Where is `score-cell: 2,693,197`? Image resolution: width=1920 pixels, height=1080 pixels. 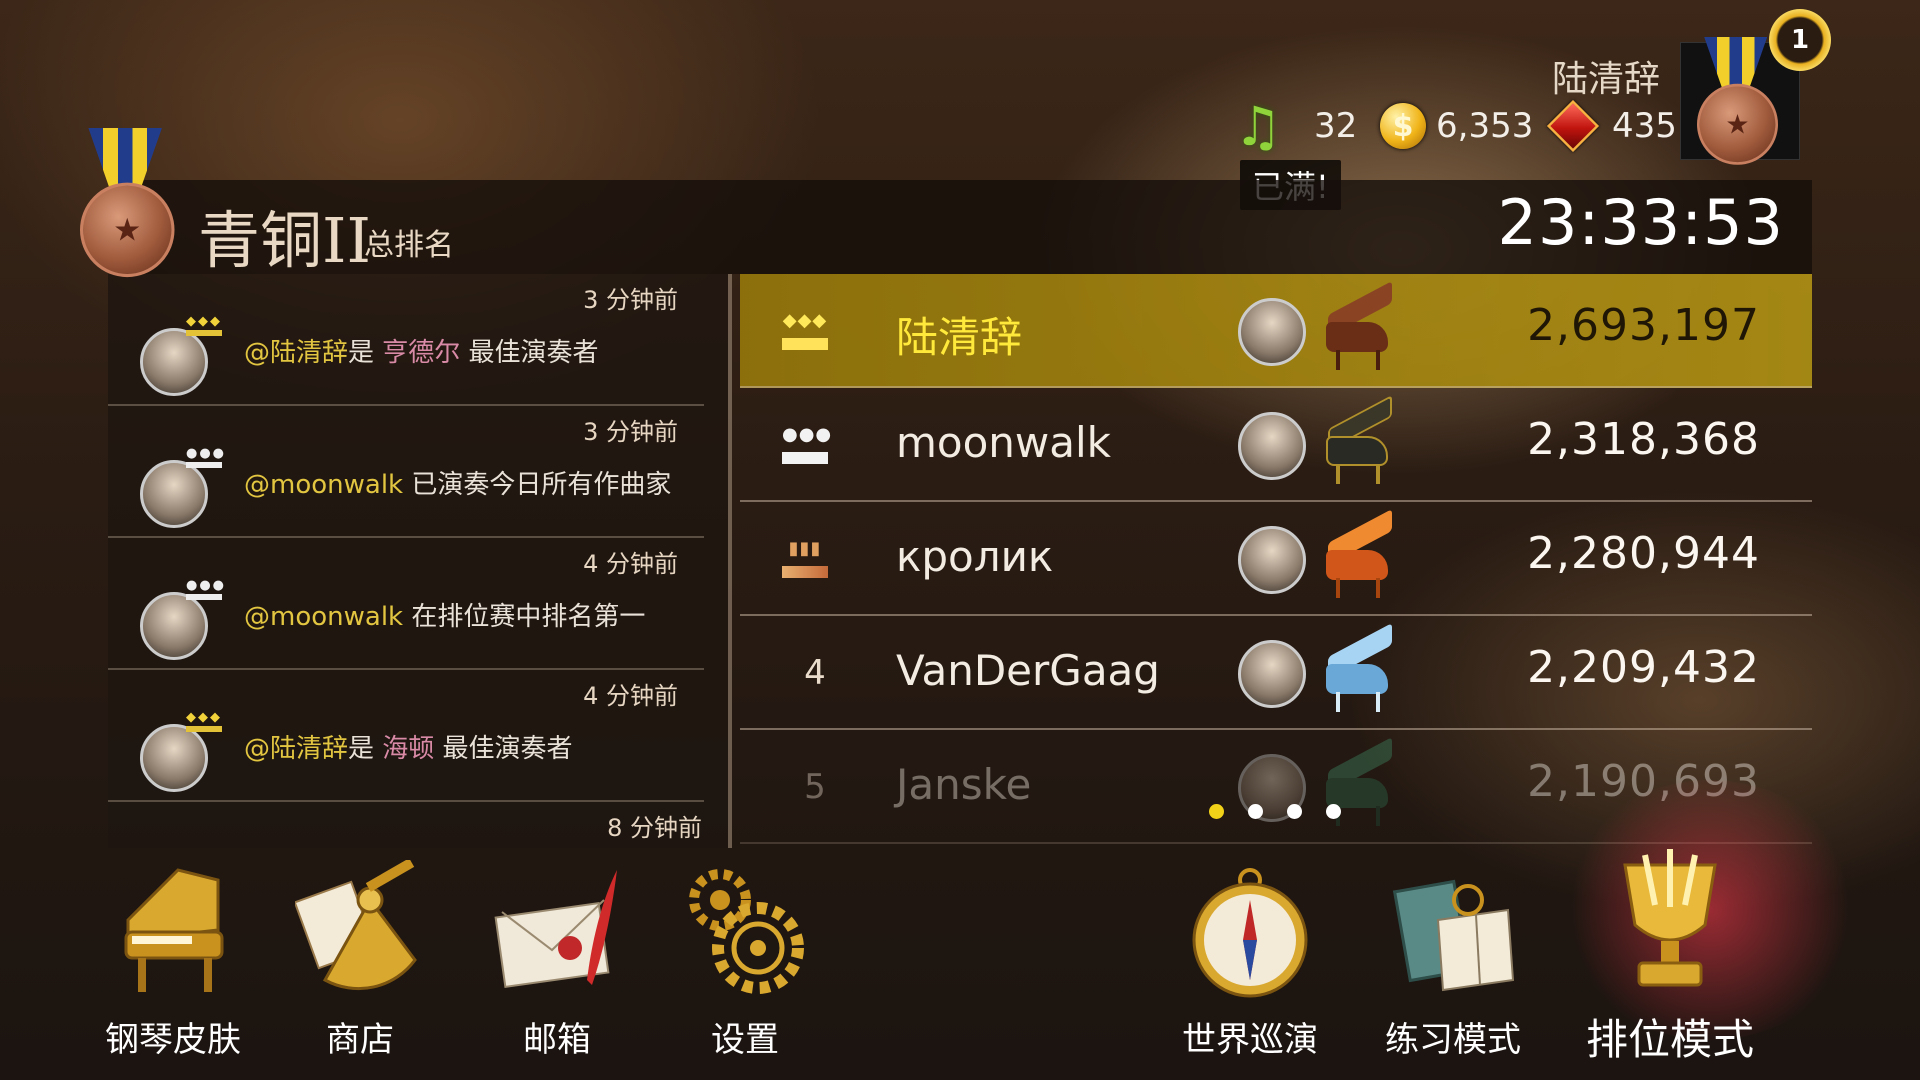
score-cell: 2,693,197 is located at coordinates (1643, 325).